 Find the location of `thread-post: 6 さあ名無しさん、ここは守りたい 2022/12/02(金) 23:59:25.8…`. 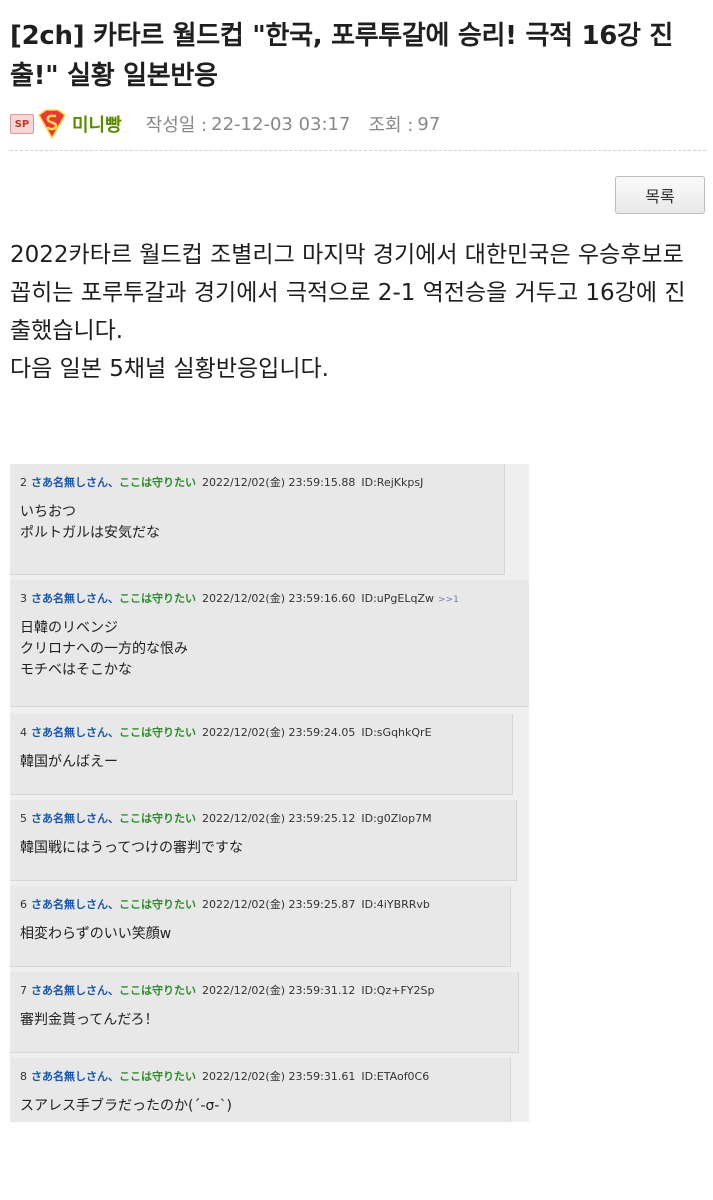

thread-post: 6 さあ名無しさん、ここは守りたい 2022/12/02(金) 23:59:25.8… is located at coordinates (260, 926).